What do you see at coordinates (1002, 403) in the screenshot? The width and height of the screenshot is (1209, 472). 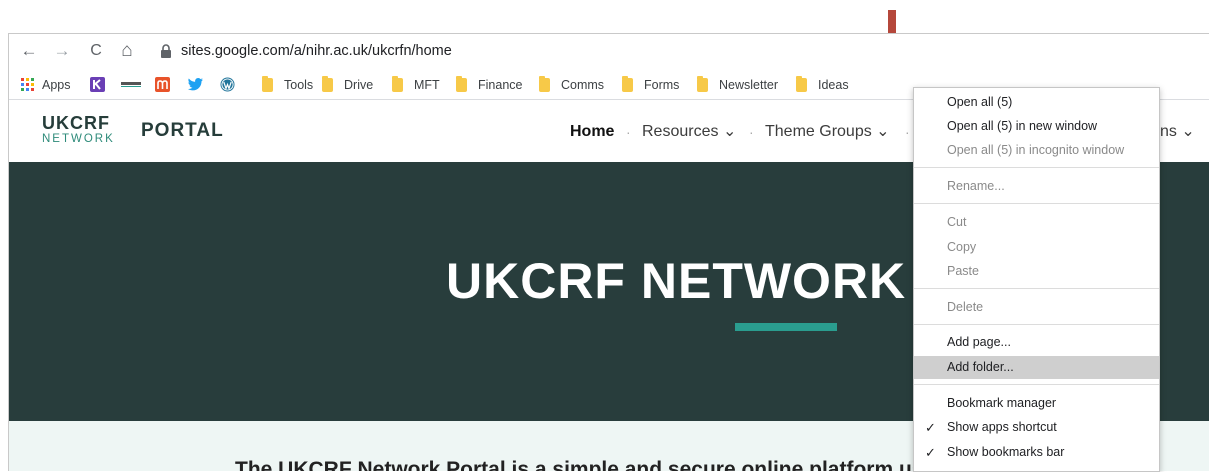 I see `menu-item-label: Bookmark manager` at bounding box center [1002, 403].